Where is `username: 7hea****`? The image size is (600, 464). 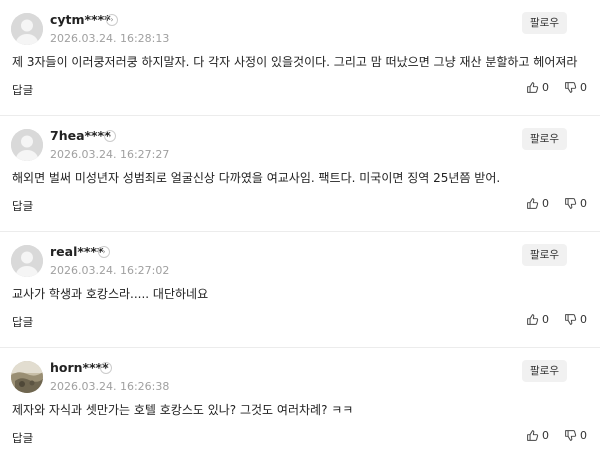
username: 7hea**** is located at coordinates (80, 135).